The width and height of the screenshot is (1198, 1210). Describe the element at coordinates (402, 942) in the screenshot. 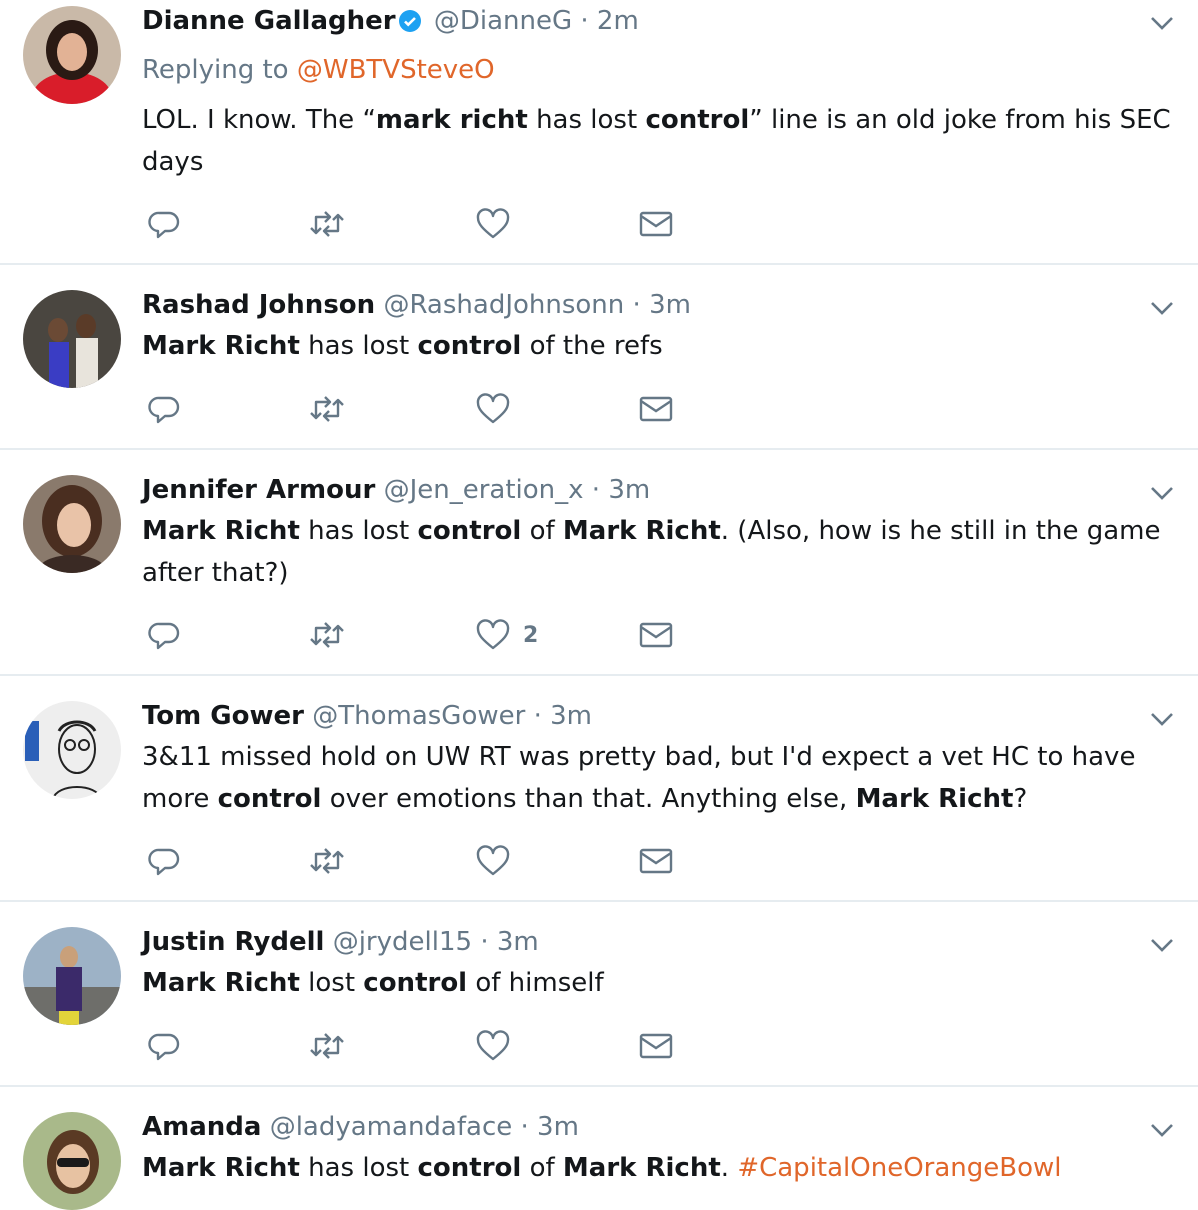

I see `user-handle: @jrydell15` at that location.